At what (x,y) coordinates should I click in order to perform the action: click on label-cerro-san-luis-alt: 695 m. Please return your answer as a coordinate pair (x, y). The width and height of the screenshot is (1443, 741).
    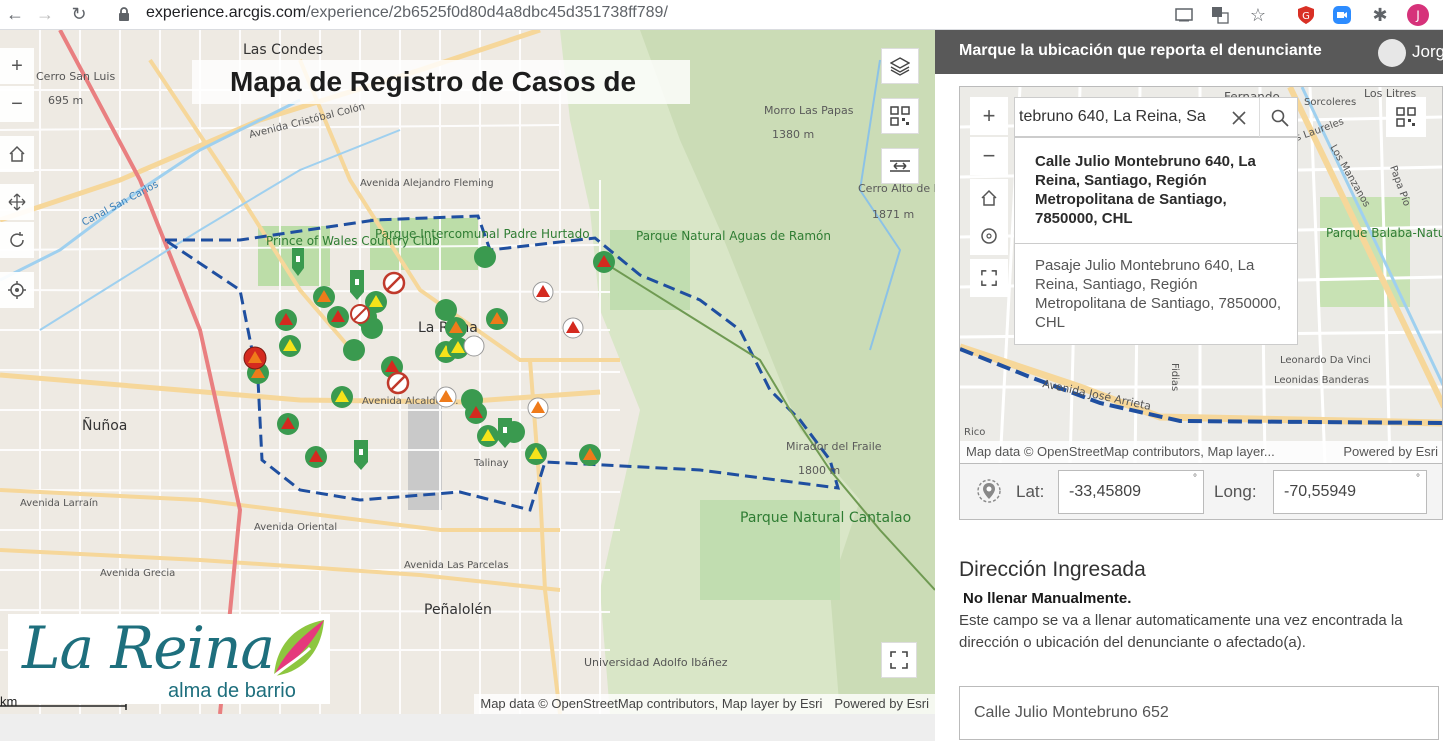
    Looking at the image, I should click on (65, 100).